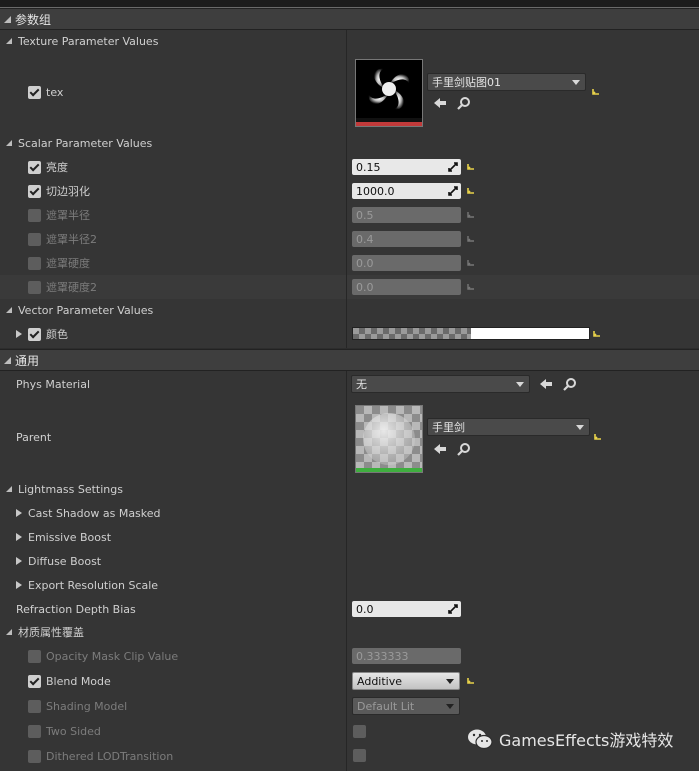 This screenshot has height=771, width=699. What do you see at coordinates (530, 333) in the screenshot?
I see `color-fill` at bounding box center [530, 333].